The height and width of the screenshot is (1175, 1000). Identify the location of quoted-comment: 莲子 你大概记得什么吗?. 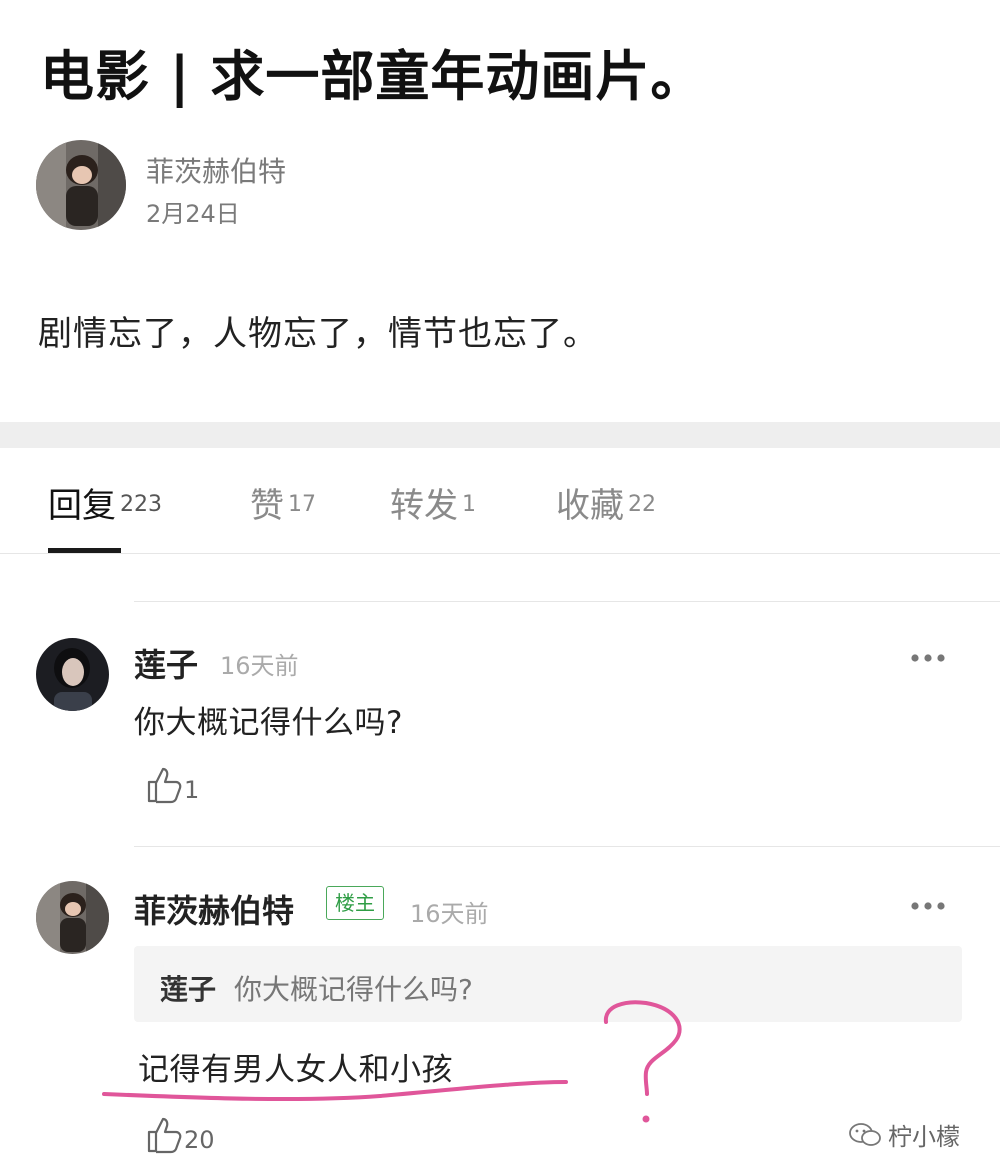
(548, 984).